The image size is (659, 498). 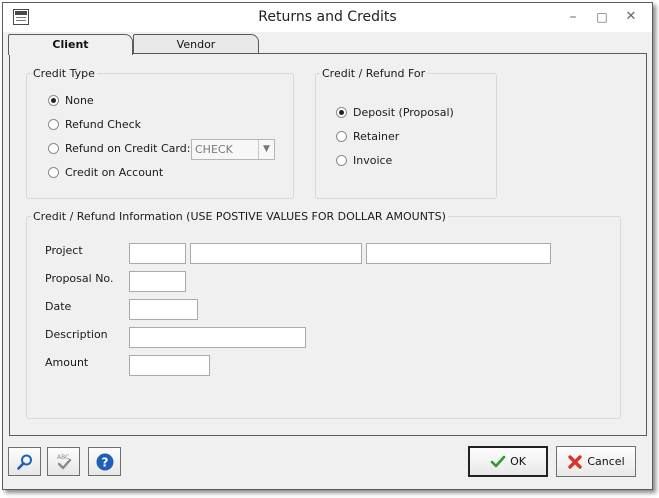 What do you see at coordinates (114, 172) in the screenshot?
I see `radio-credit-on-account-label: Credit on Account` at bounding box center [114, 172].